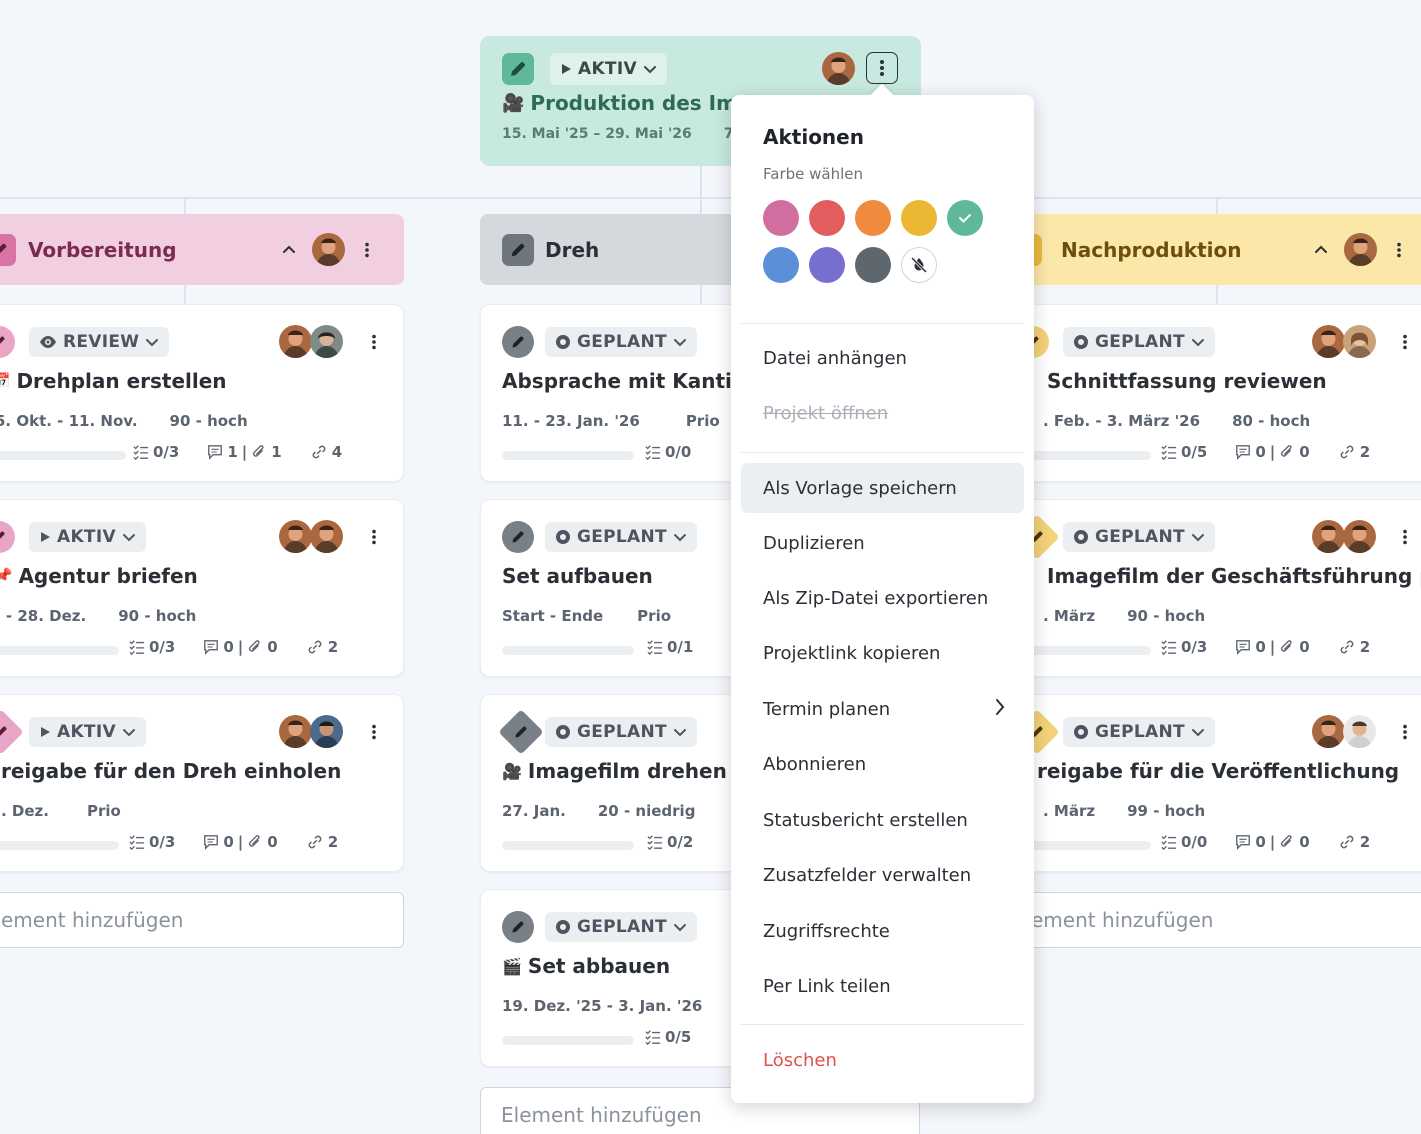  Describe the element at coordinates (781, 265) in the screenshot. I see `color-swatch-blue` at that location.